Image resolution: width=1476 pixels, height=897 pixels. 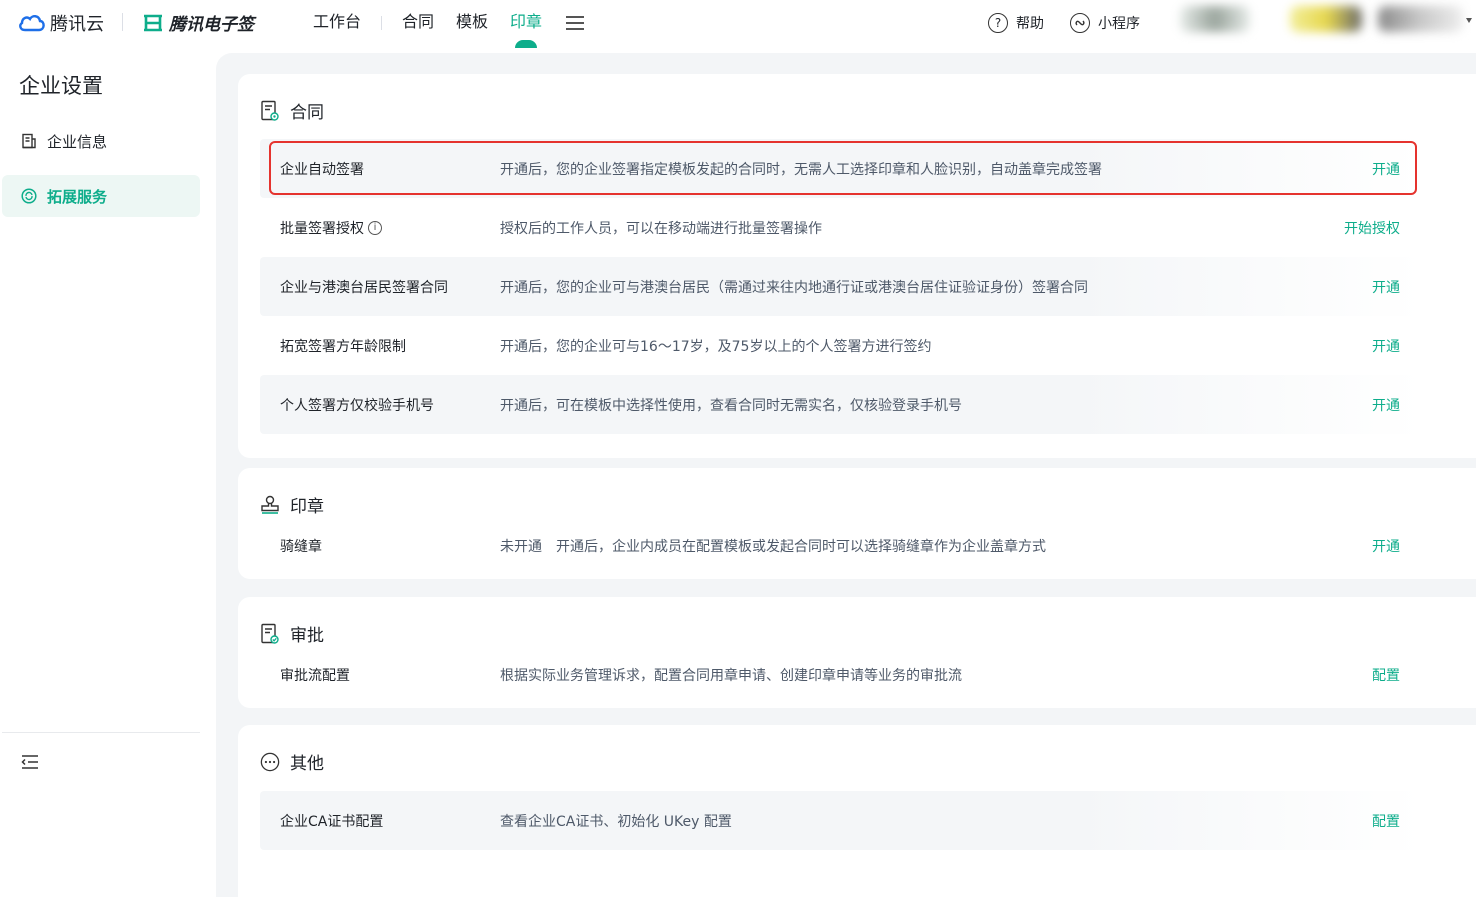 What do you see at coordinates (841, 820) in the screenshot?
I see `table-row: 企业CA证书配置 查看企业CA证书、初始化 UKey 配置 配置` at bounding box center [841, 820].